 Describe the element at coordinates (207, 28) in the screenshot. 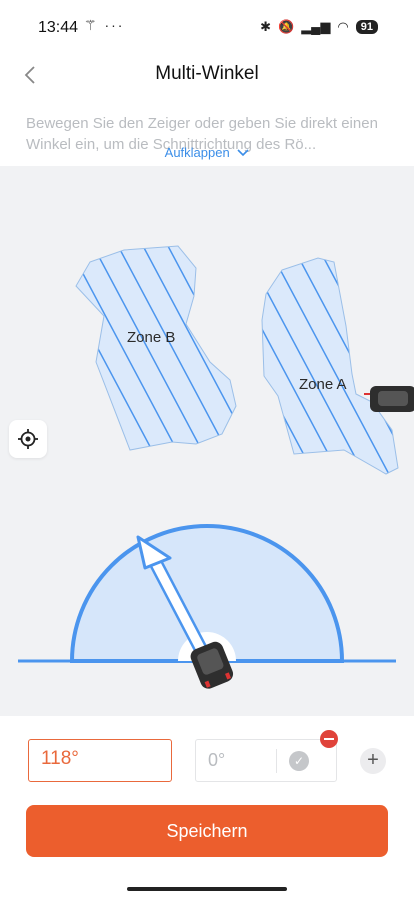

I see `status-bar: 13:44 ⚚ ··· ✱ 🔕 ▂▄▆ ◠ 91` at that location.